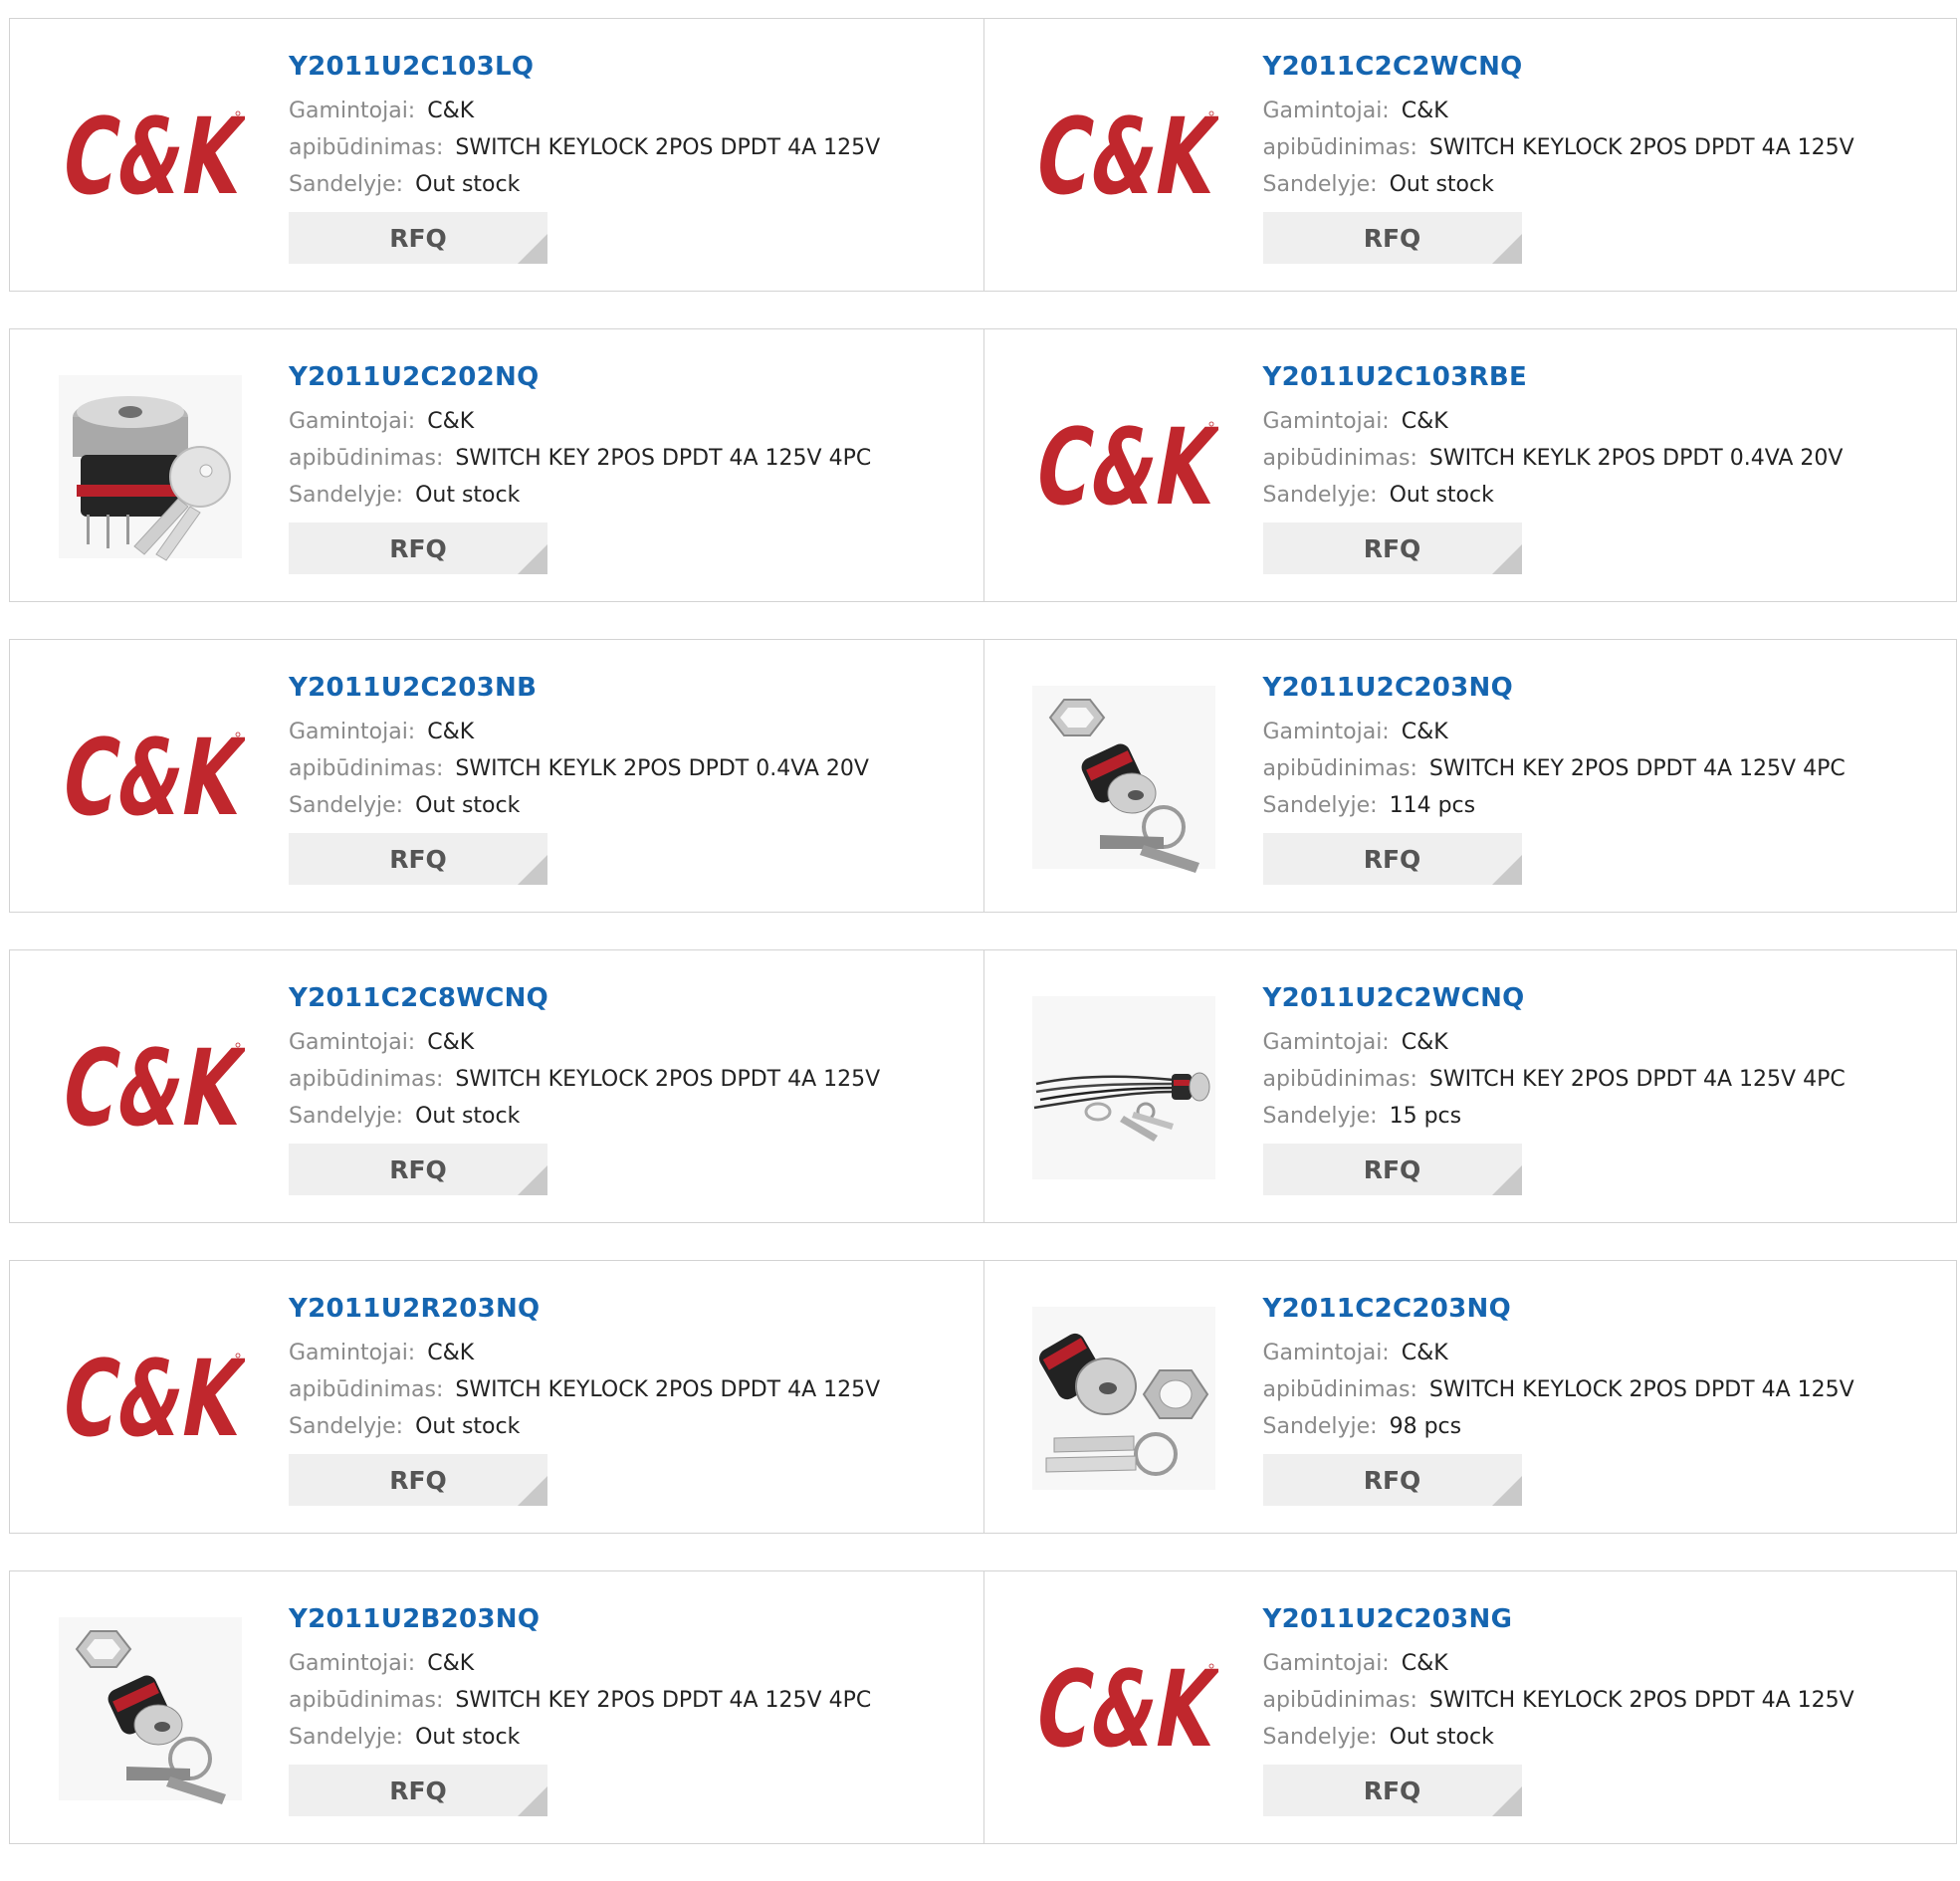 This screenshot has width=1960, height=1881. What do you see at coordinates (1558, 1426) in the screenshot?
I see `stock-line: Sandelyje: 98 pcs` at bounding box center [1558, 1426].